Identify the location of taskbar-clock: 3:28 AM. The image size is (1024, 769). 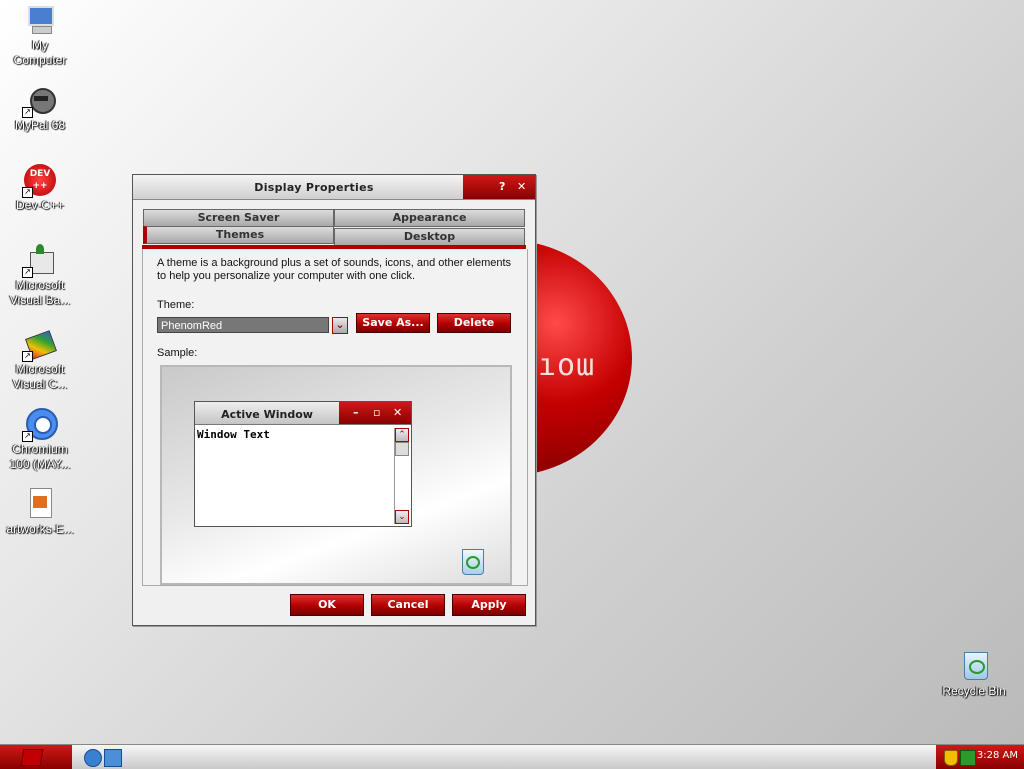
(997, 755).